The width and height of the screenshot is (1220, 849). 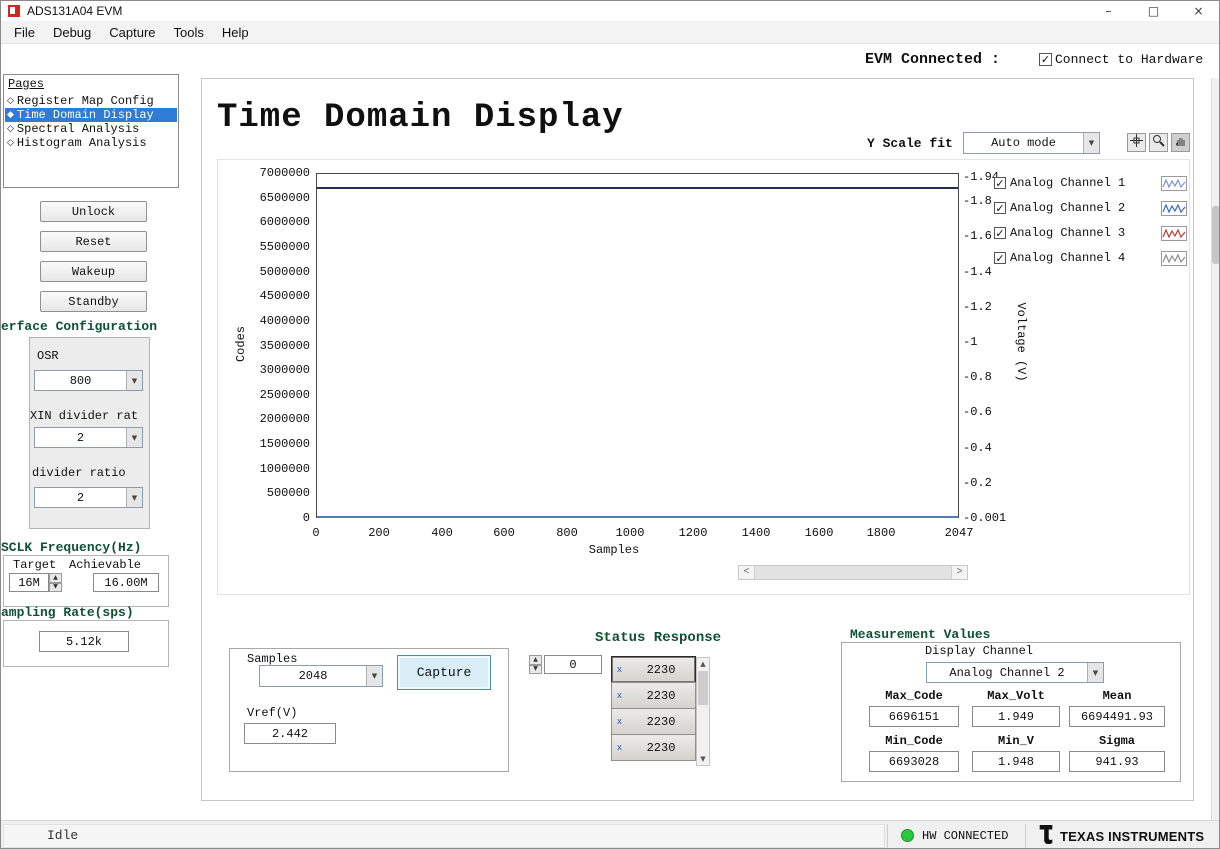 I want to click on graph-tools, so click(x=1158, y=142).